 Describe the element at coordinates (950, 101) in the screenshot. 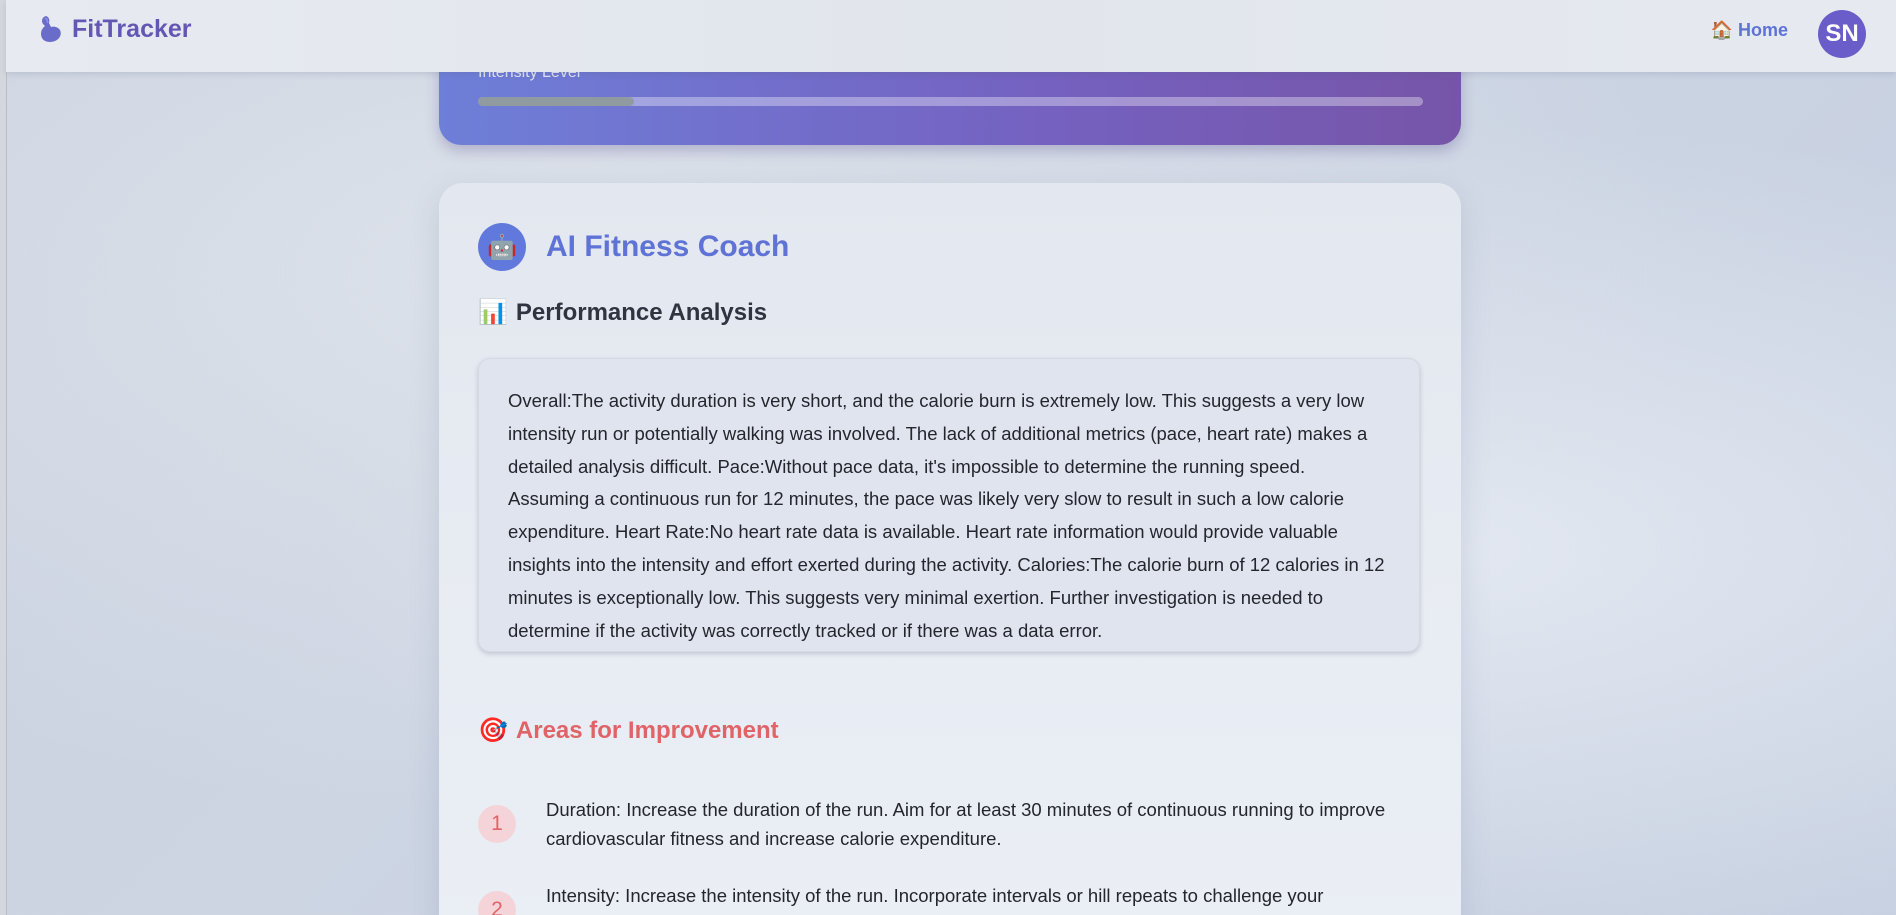

I see `intensity-progress-bar` at that location.